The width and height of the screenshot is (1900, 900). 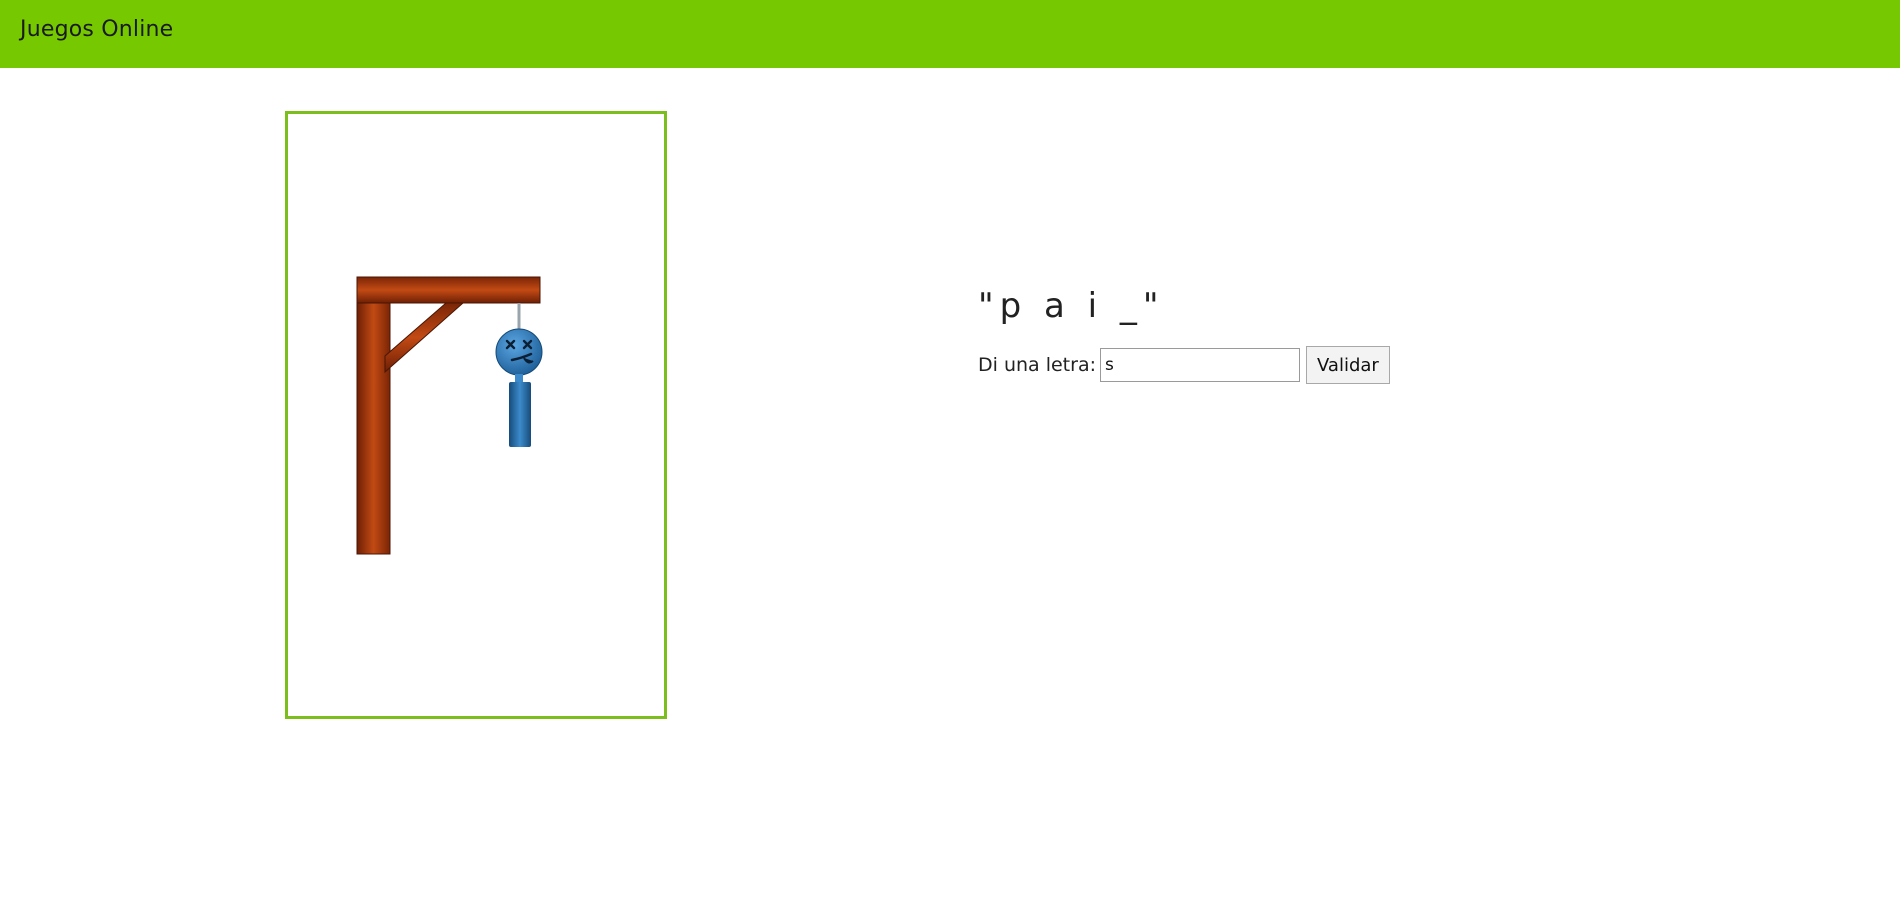 What do you see at coordinates (519, 352) in the screenshot?
I see `hangman-head` at bounding box center [519, 352].